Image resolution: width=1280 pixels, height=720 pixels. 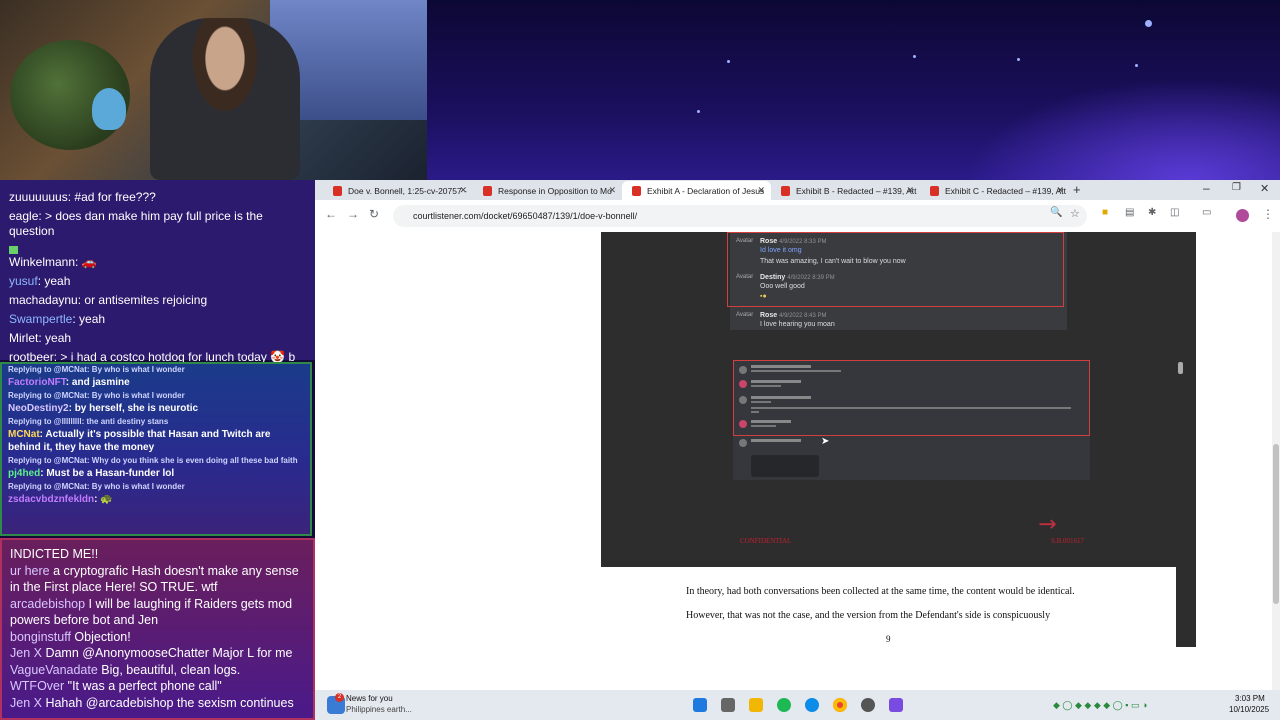 I want to click on maximize-button: ❐, so click(x=1236, y=187).